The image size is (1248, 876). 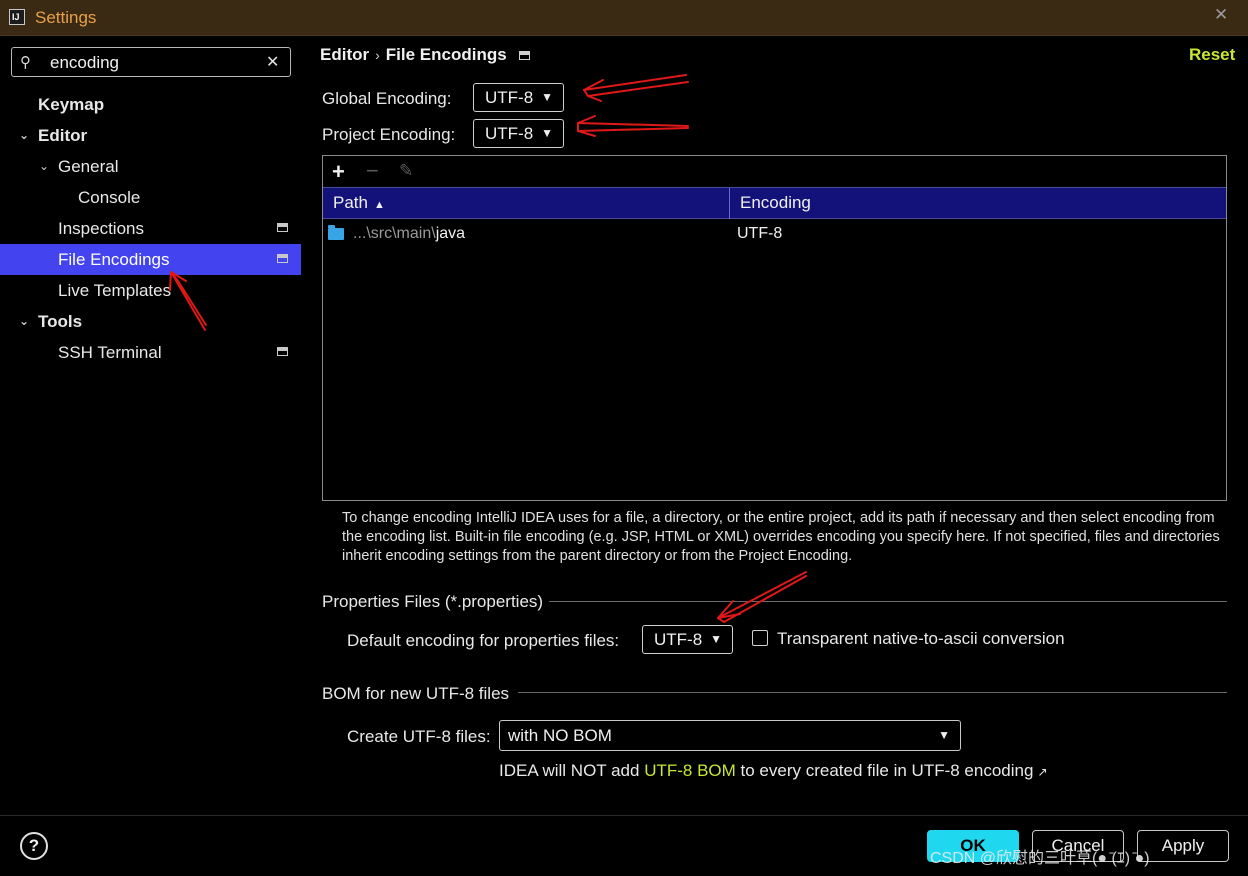 What do you see at coordinates (359, 203) in the screenshot?
I see `column-header-path: Path ▲` at bounding box center [359, 203].